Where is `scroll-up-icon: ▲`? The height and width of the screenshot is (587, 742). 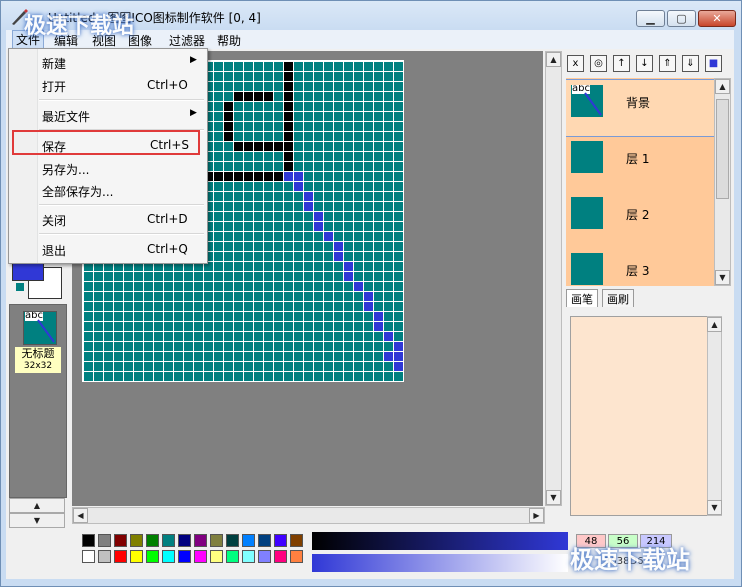 scroll-up-icon: ▲ is located at coordinates (37, 505).